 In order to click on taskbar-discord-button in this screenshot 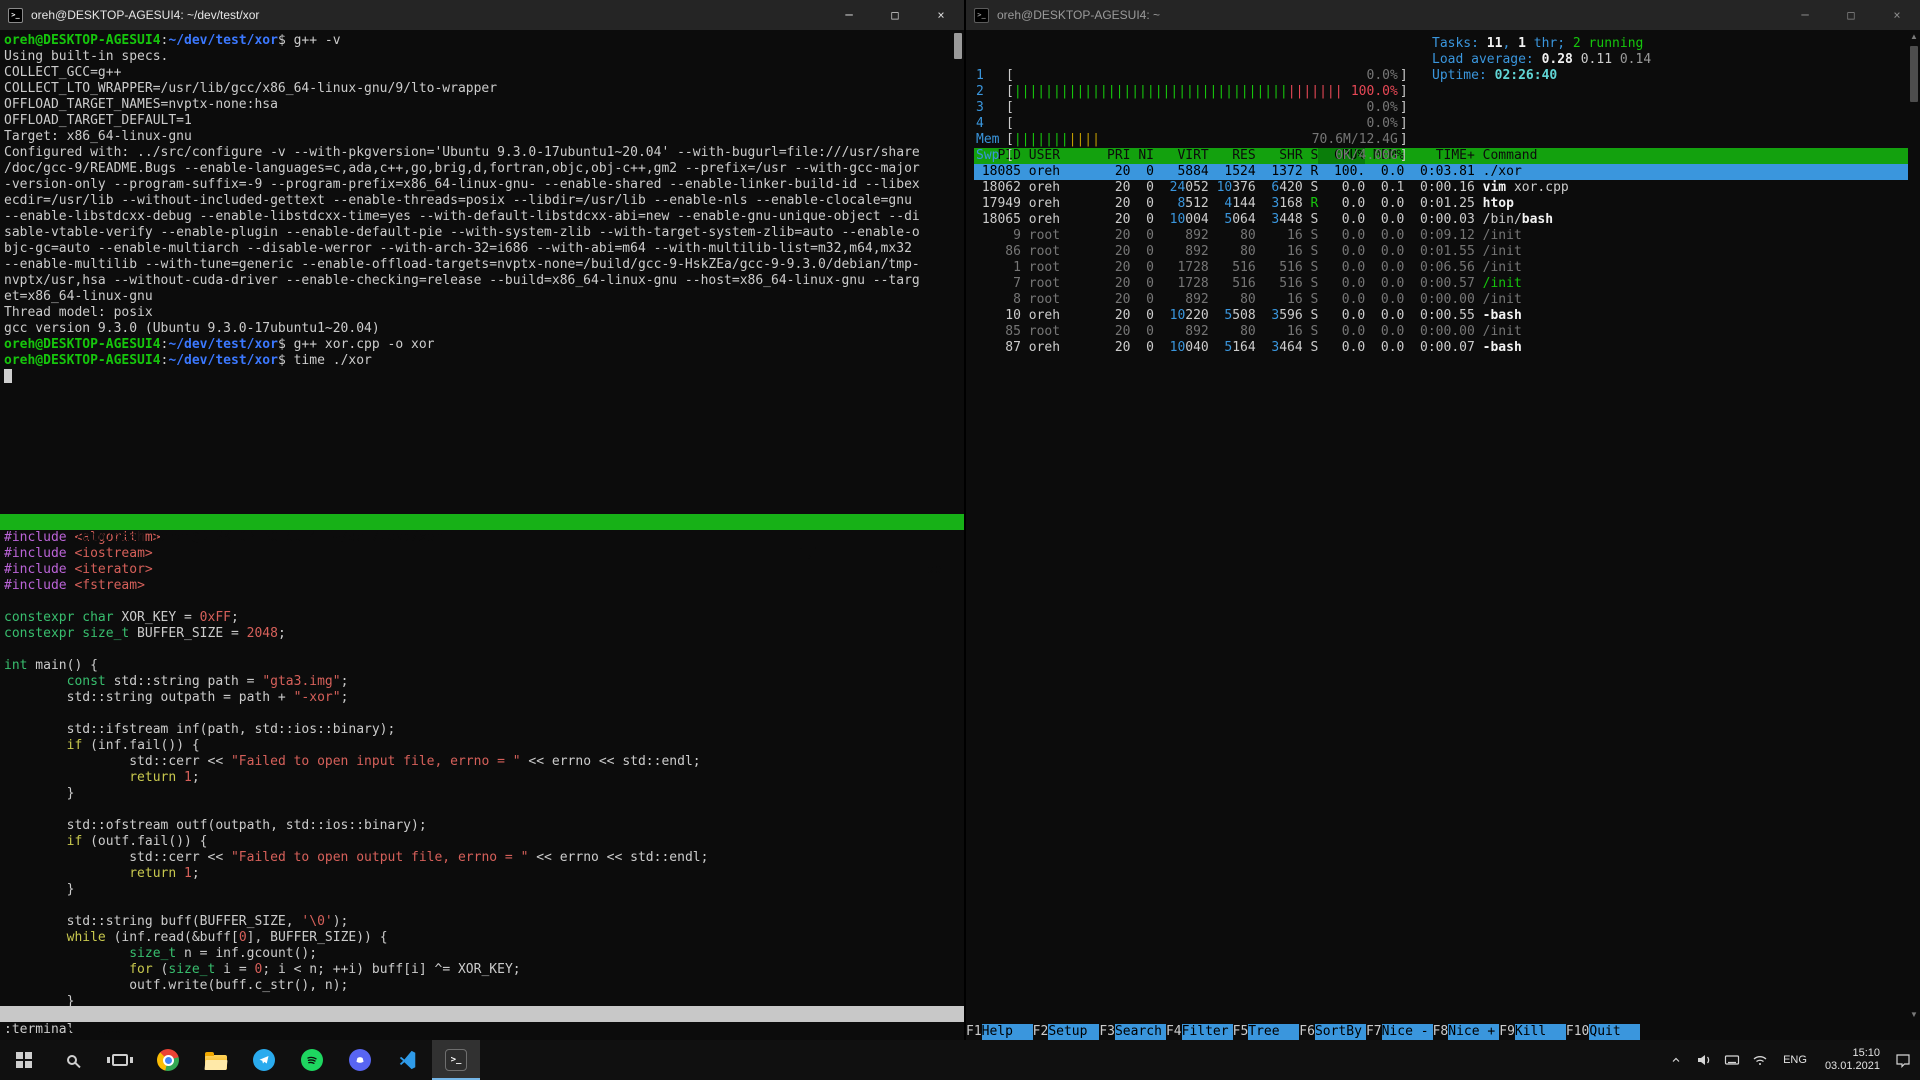, I will do `click(360, 1060)`.